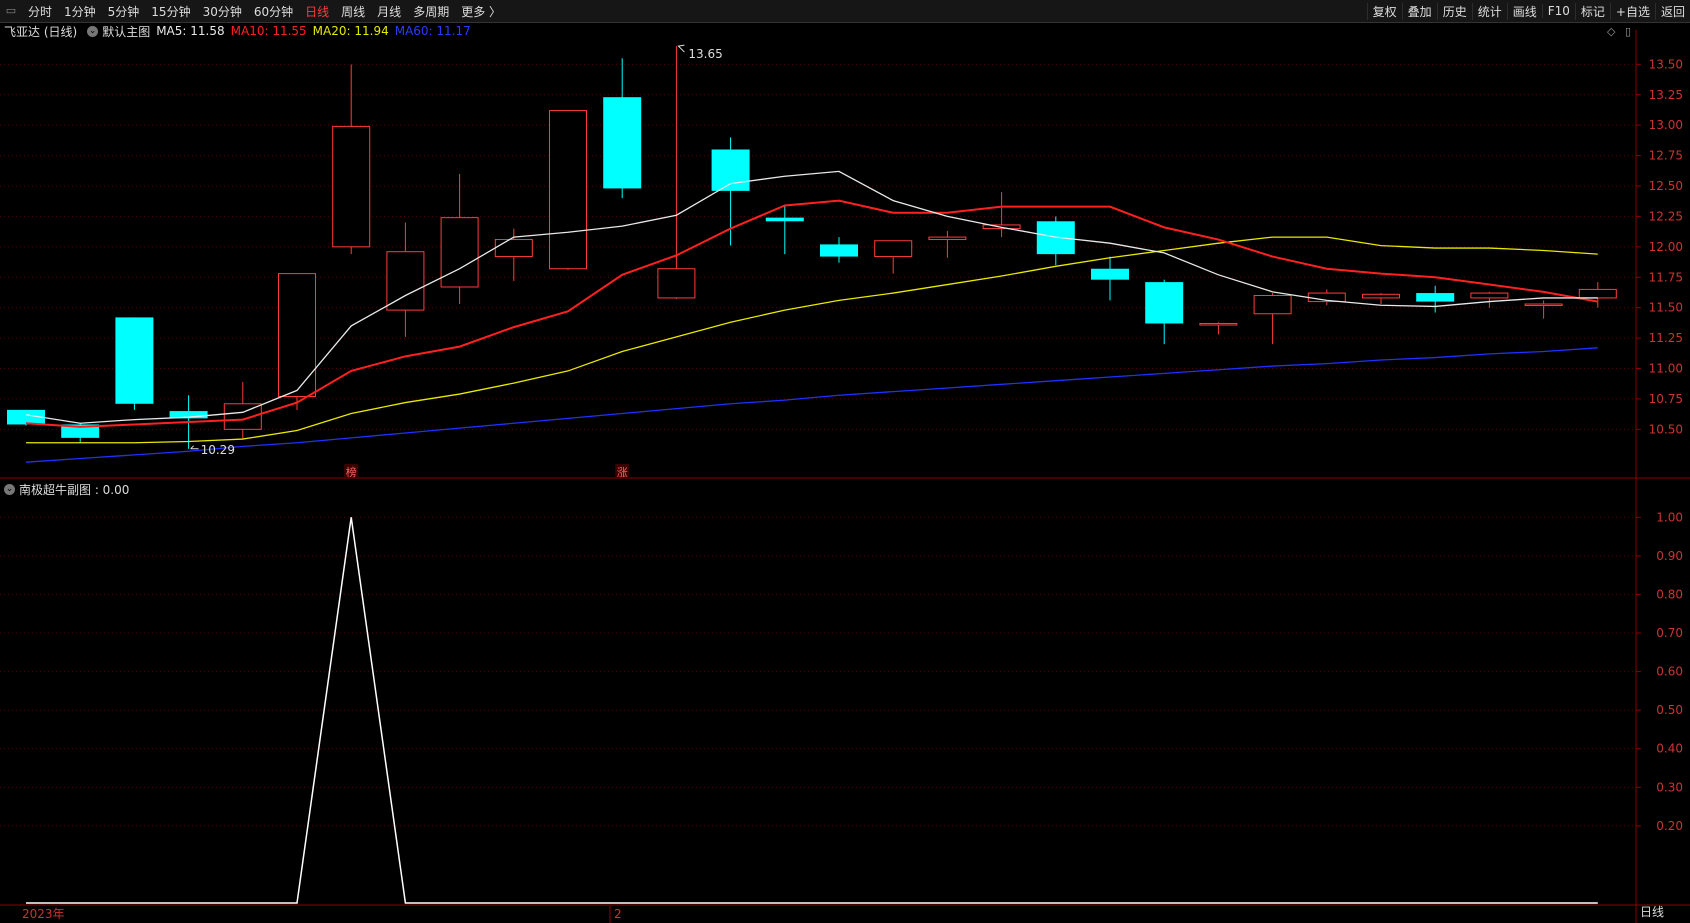 The width and height of the screenshot is (1690, 923). Describe the element at coordinates (218, 450) in the screenshot. I see `min-price-label: 10.29` at that location.